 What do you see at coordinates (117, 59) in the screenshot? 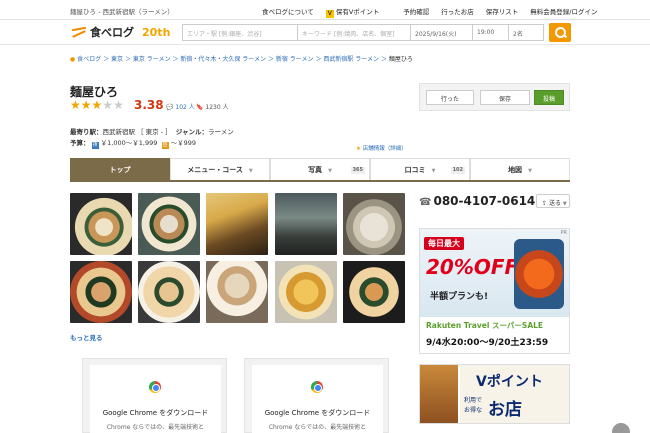
I see `breadcrumb-item: 東京` at bounding box center [117, 59].